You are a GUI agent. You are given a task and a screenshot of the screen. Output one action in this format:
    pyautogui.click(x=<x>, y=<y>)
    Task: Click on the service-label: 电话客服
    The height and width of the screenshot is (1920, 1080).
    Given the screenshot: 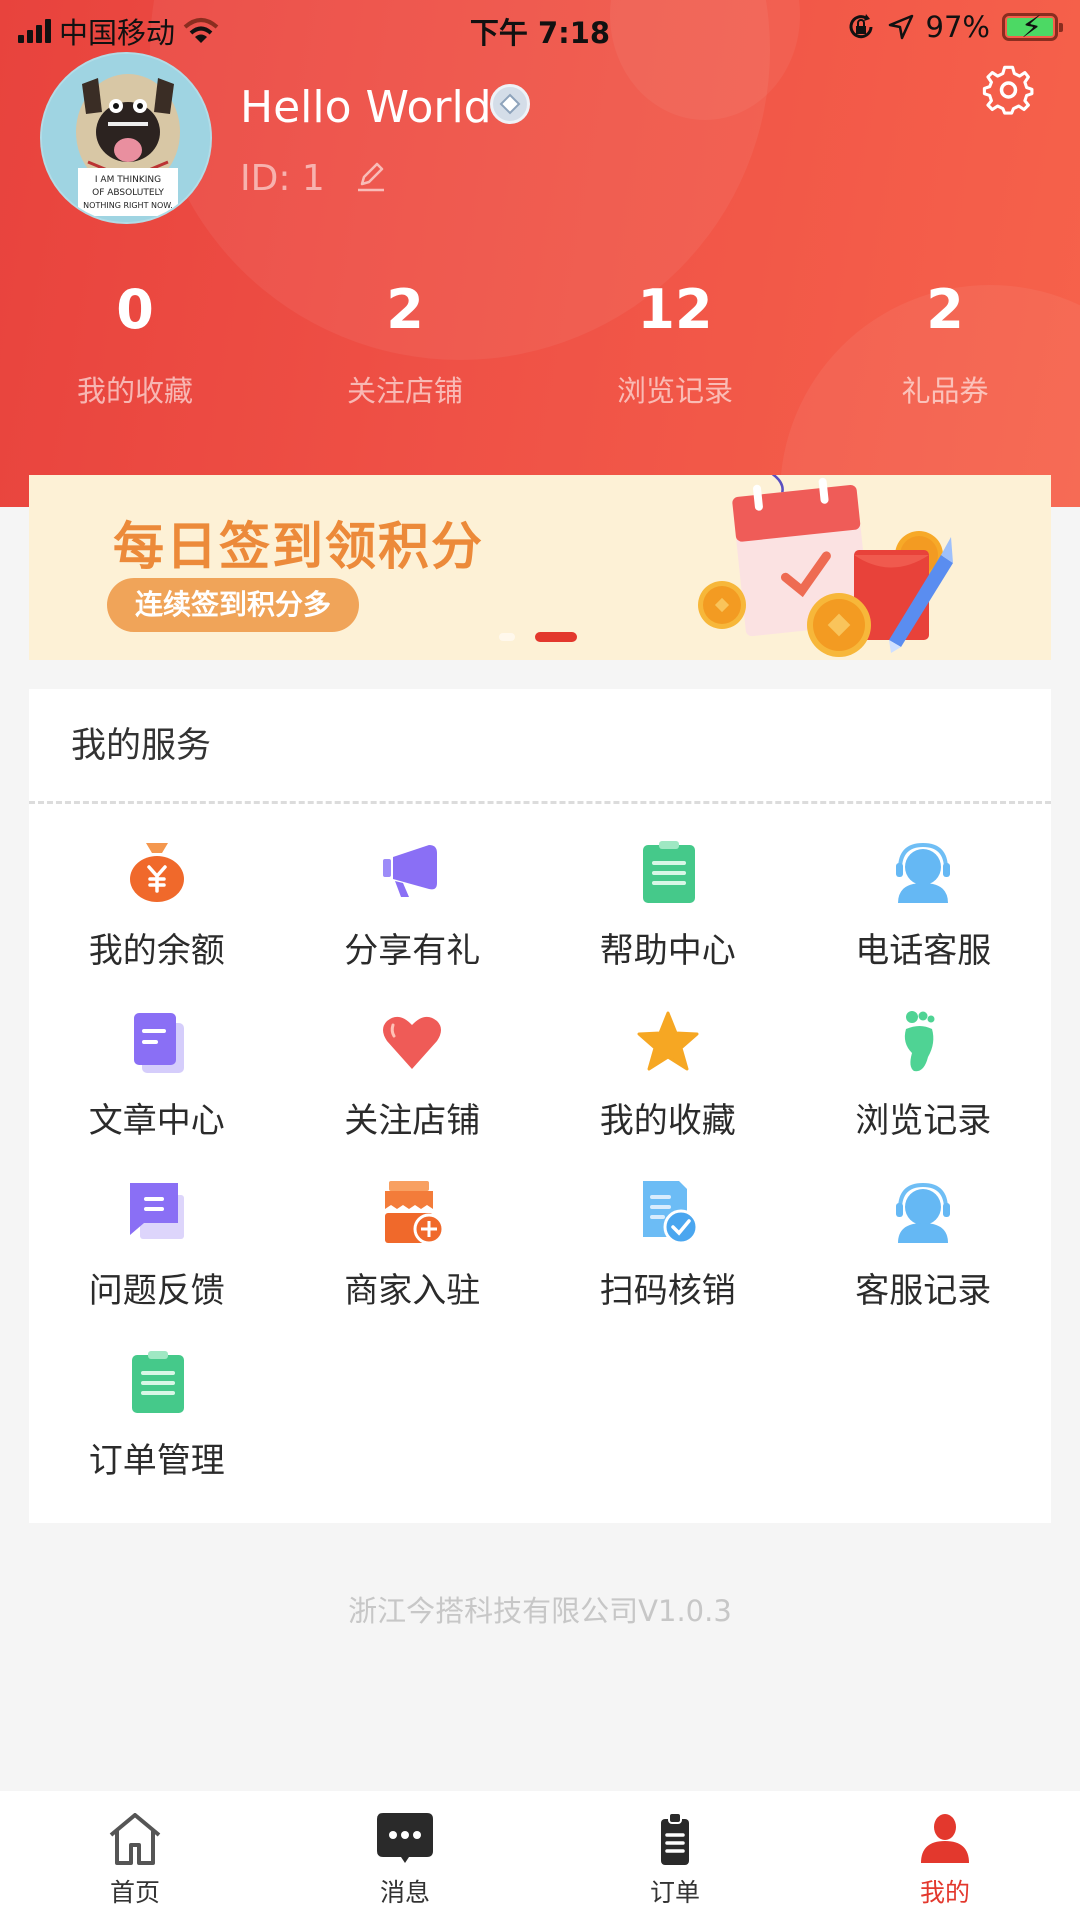 What is the action you would take?
    pyautogui.click(x=923, y=951)
    